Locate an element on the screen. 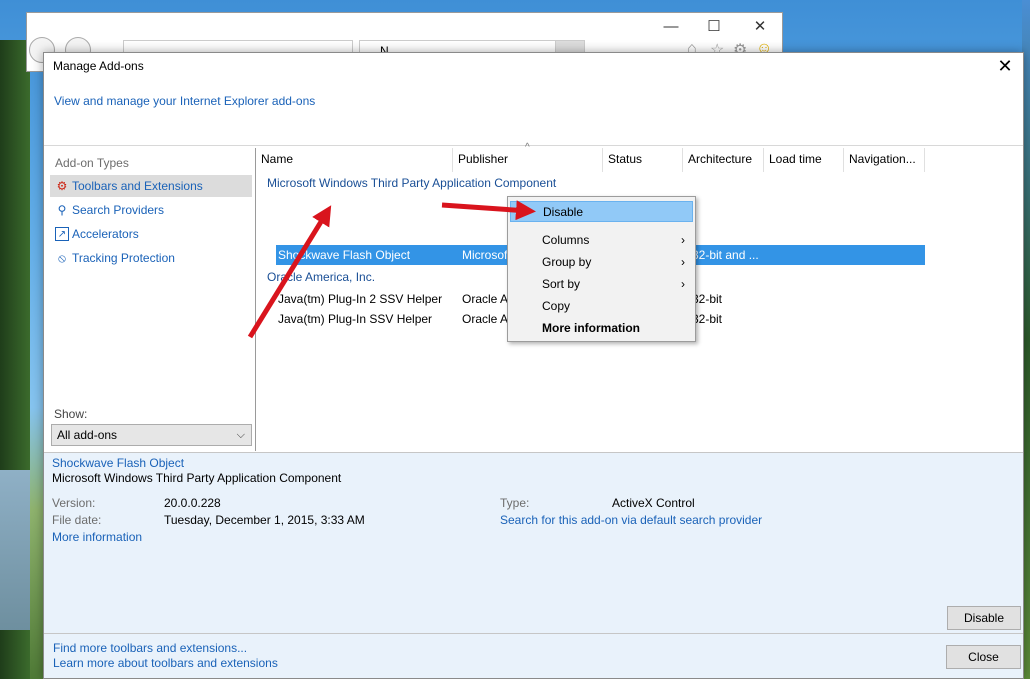 Image resolution: width=1030 pixels, height=679 pixels. column-header-name: Name is located at coordinates (354, 160).